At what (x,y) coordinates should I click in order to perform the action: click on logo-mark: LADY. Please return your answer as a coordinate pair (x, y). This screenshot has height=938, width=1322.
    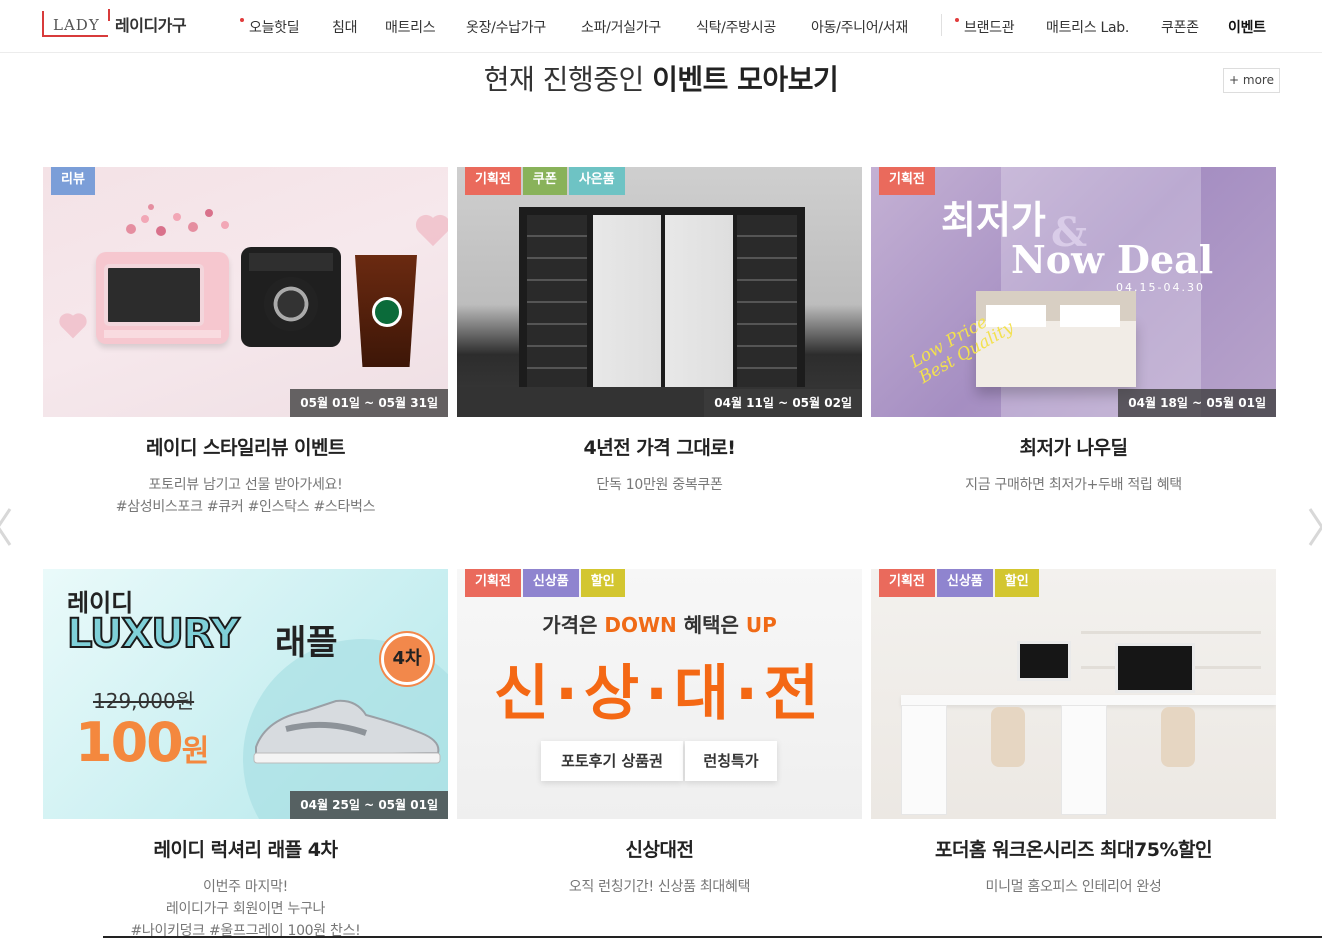
    Looking at the image, I should click on (76, 23).